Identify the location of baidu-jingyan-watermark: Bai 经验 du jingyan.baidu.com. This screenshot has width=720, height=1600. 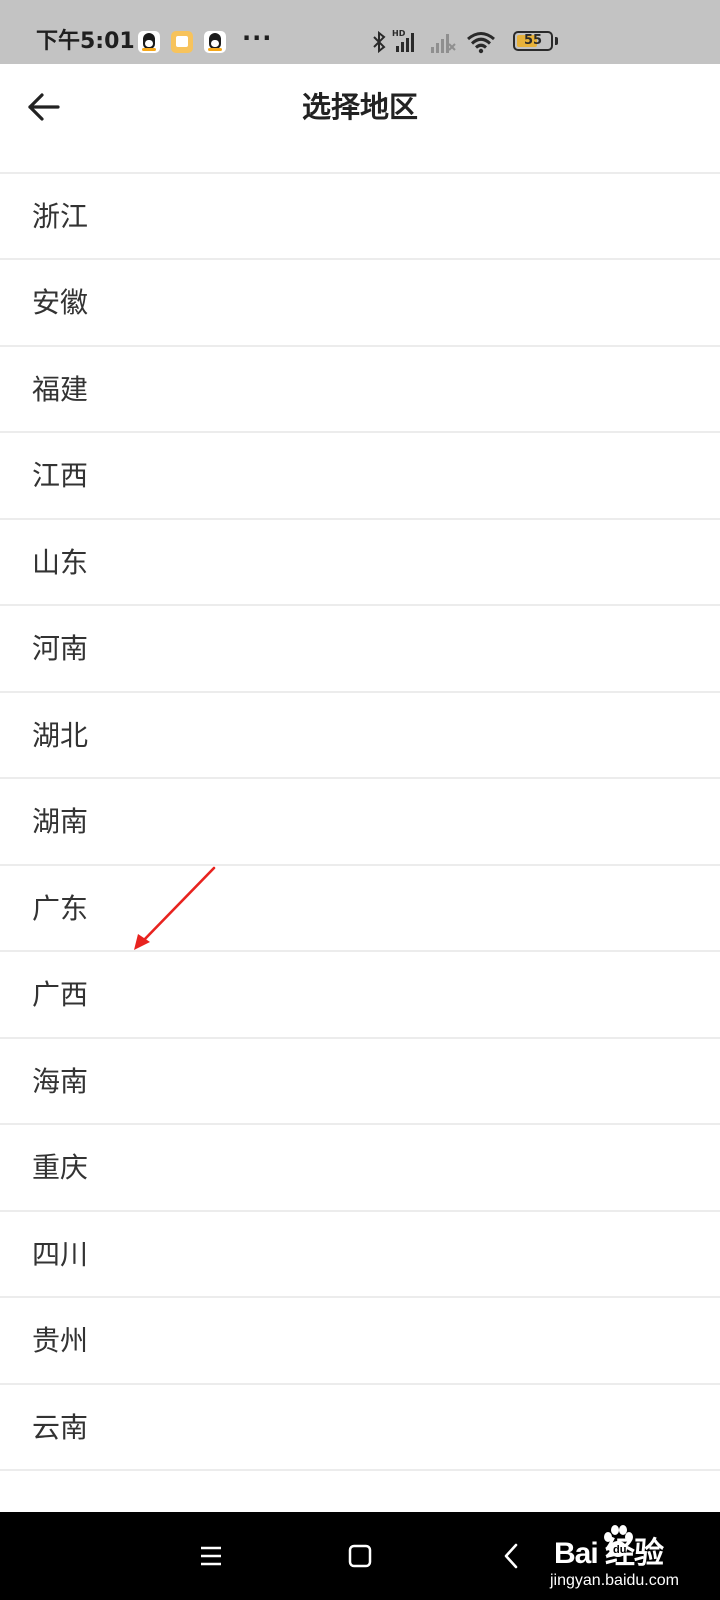
(634, 1560).